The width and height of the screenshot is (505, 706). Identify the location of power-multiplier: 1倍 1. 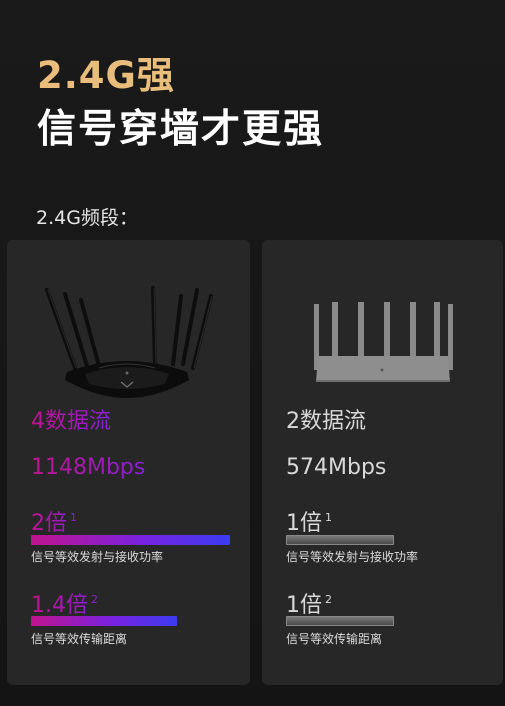
(309, 521).